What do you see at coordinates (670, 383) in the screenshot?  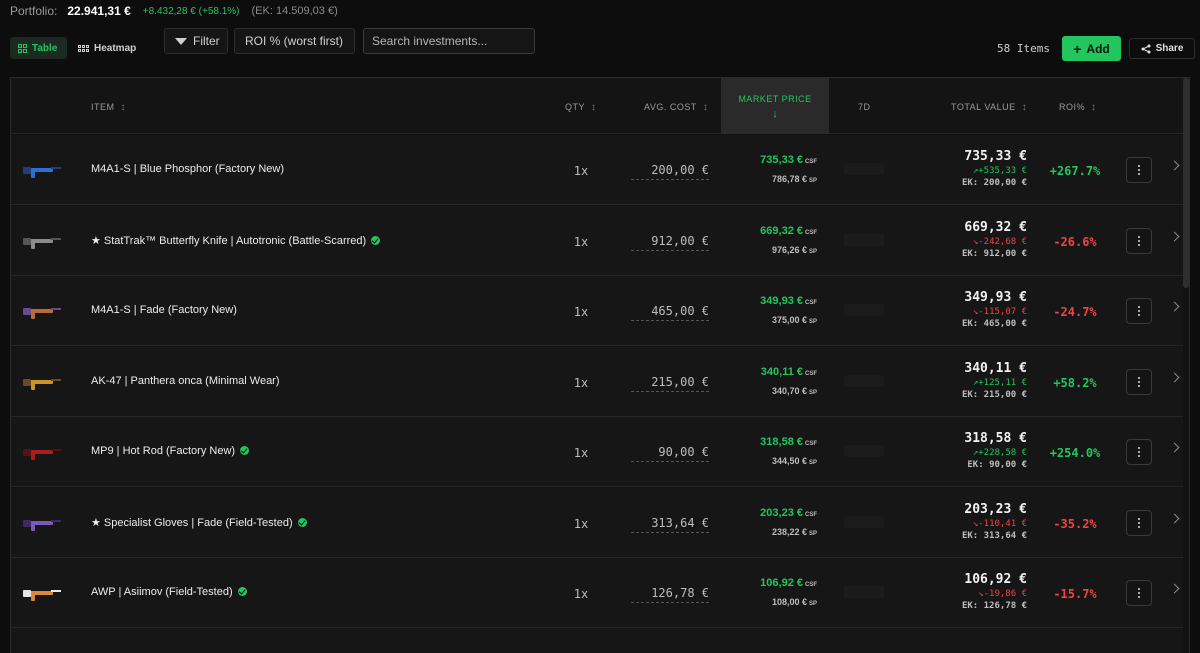 I see `avg-cost-value: 215,00 €` at bounding box center [670, 383].